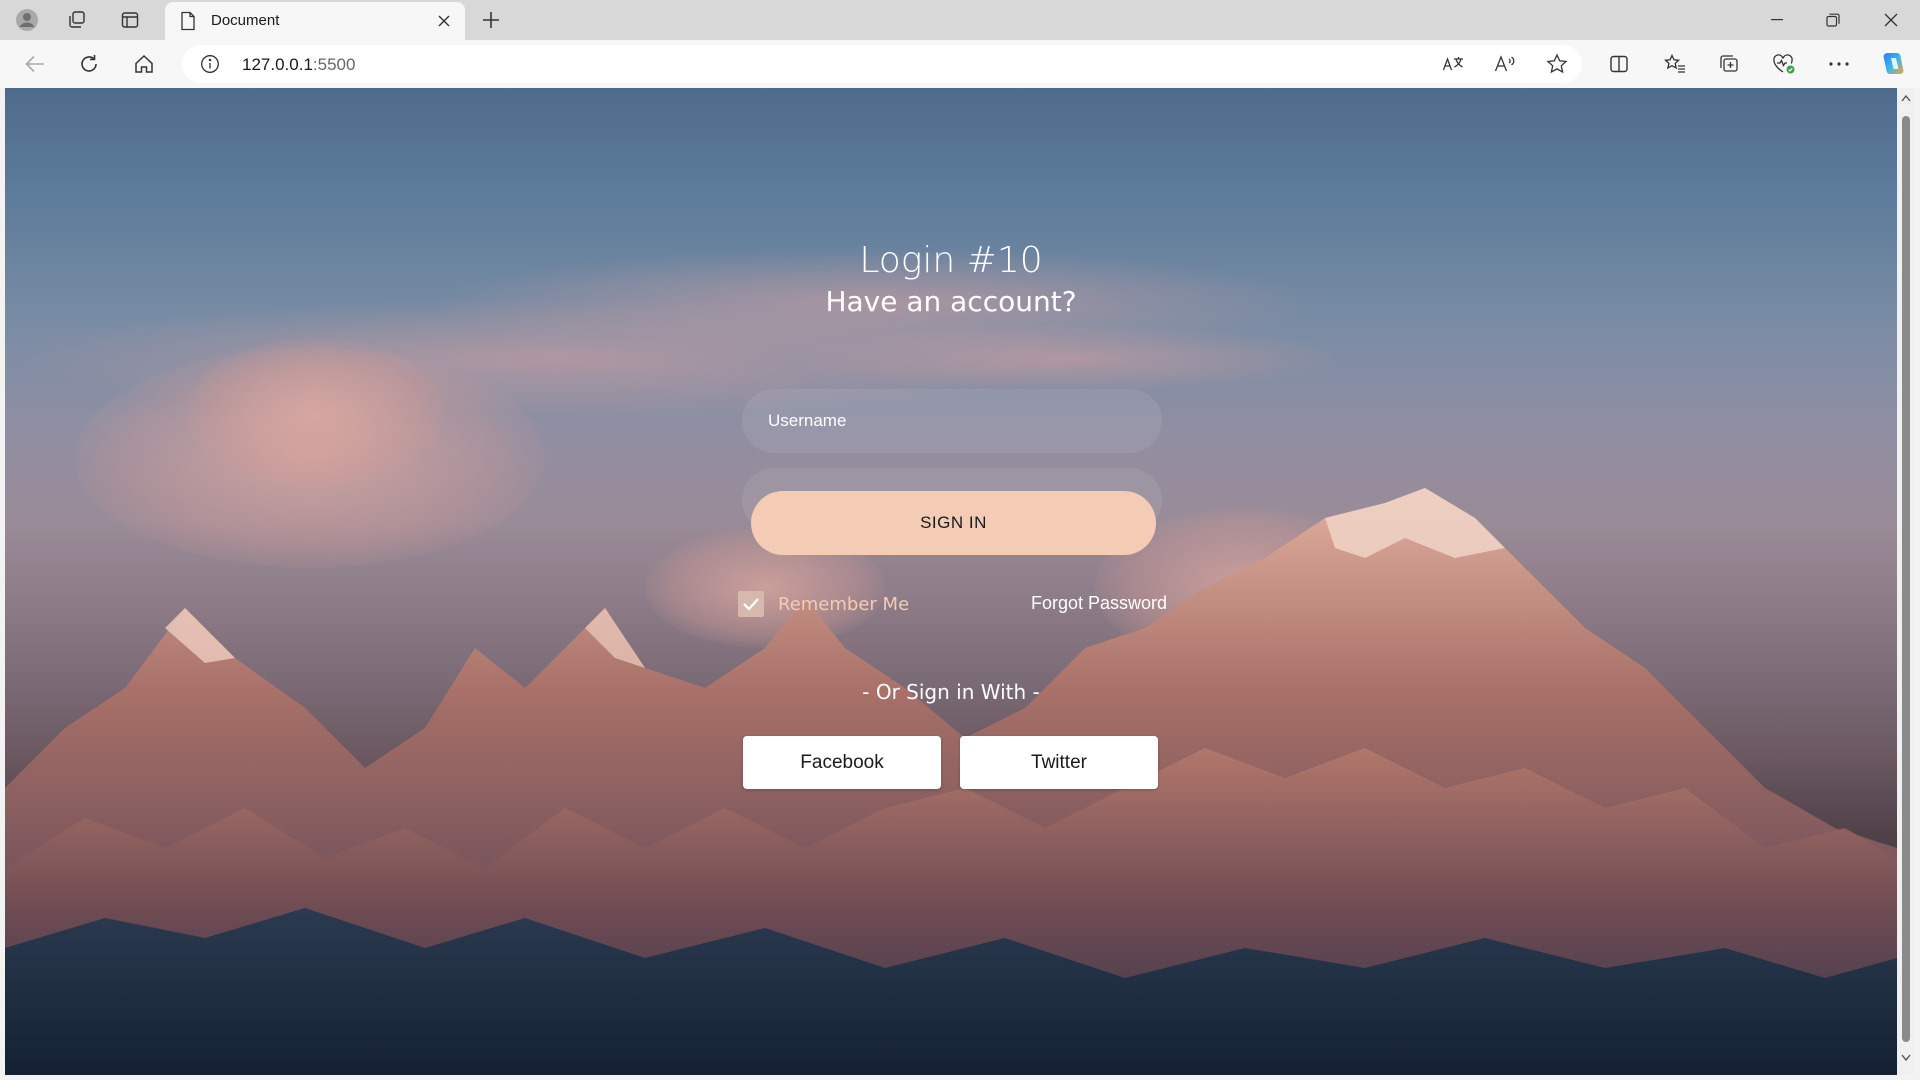 The width and height of the screenshot is (1920, 1080). Describe the element at coordinates (1839, 64) in the screenshot. I see `more-options-icon` at that location.